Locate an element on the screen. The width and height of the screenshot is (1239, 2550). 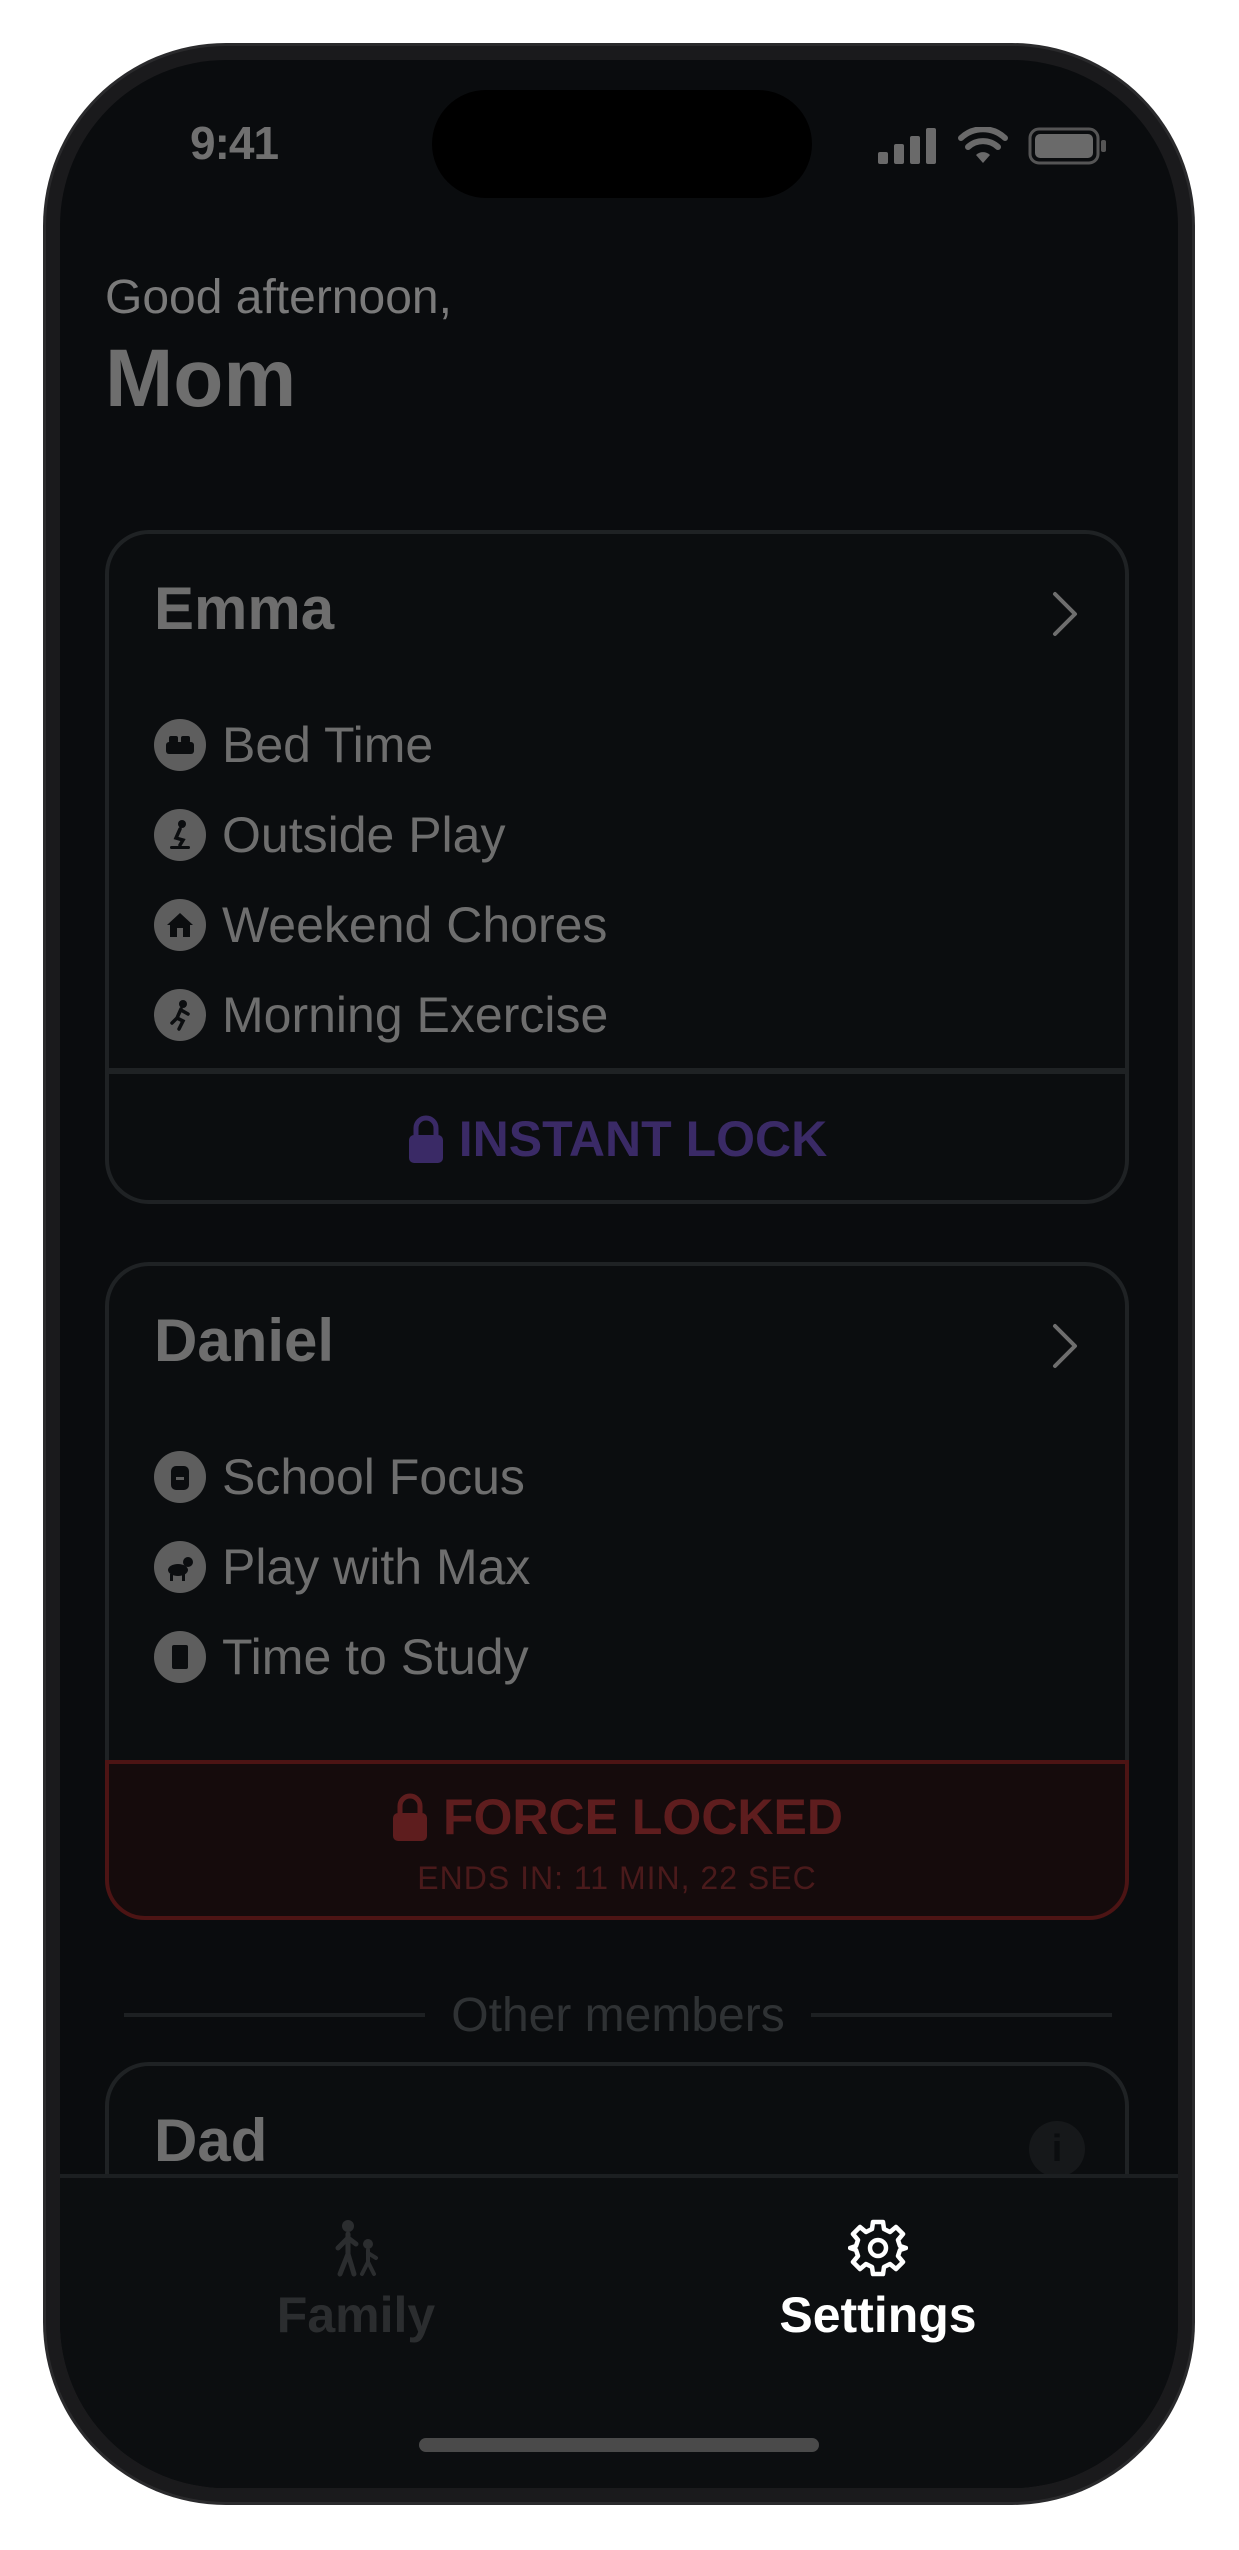
other-members-separator: Other members is located at coordinates (618, 2015).